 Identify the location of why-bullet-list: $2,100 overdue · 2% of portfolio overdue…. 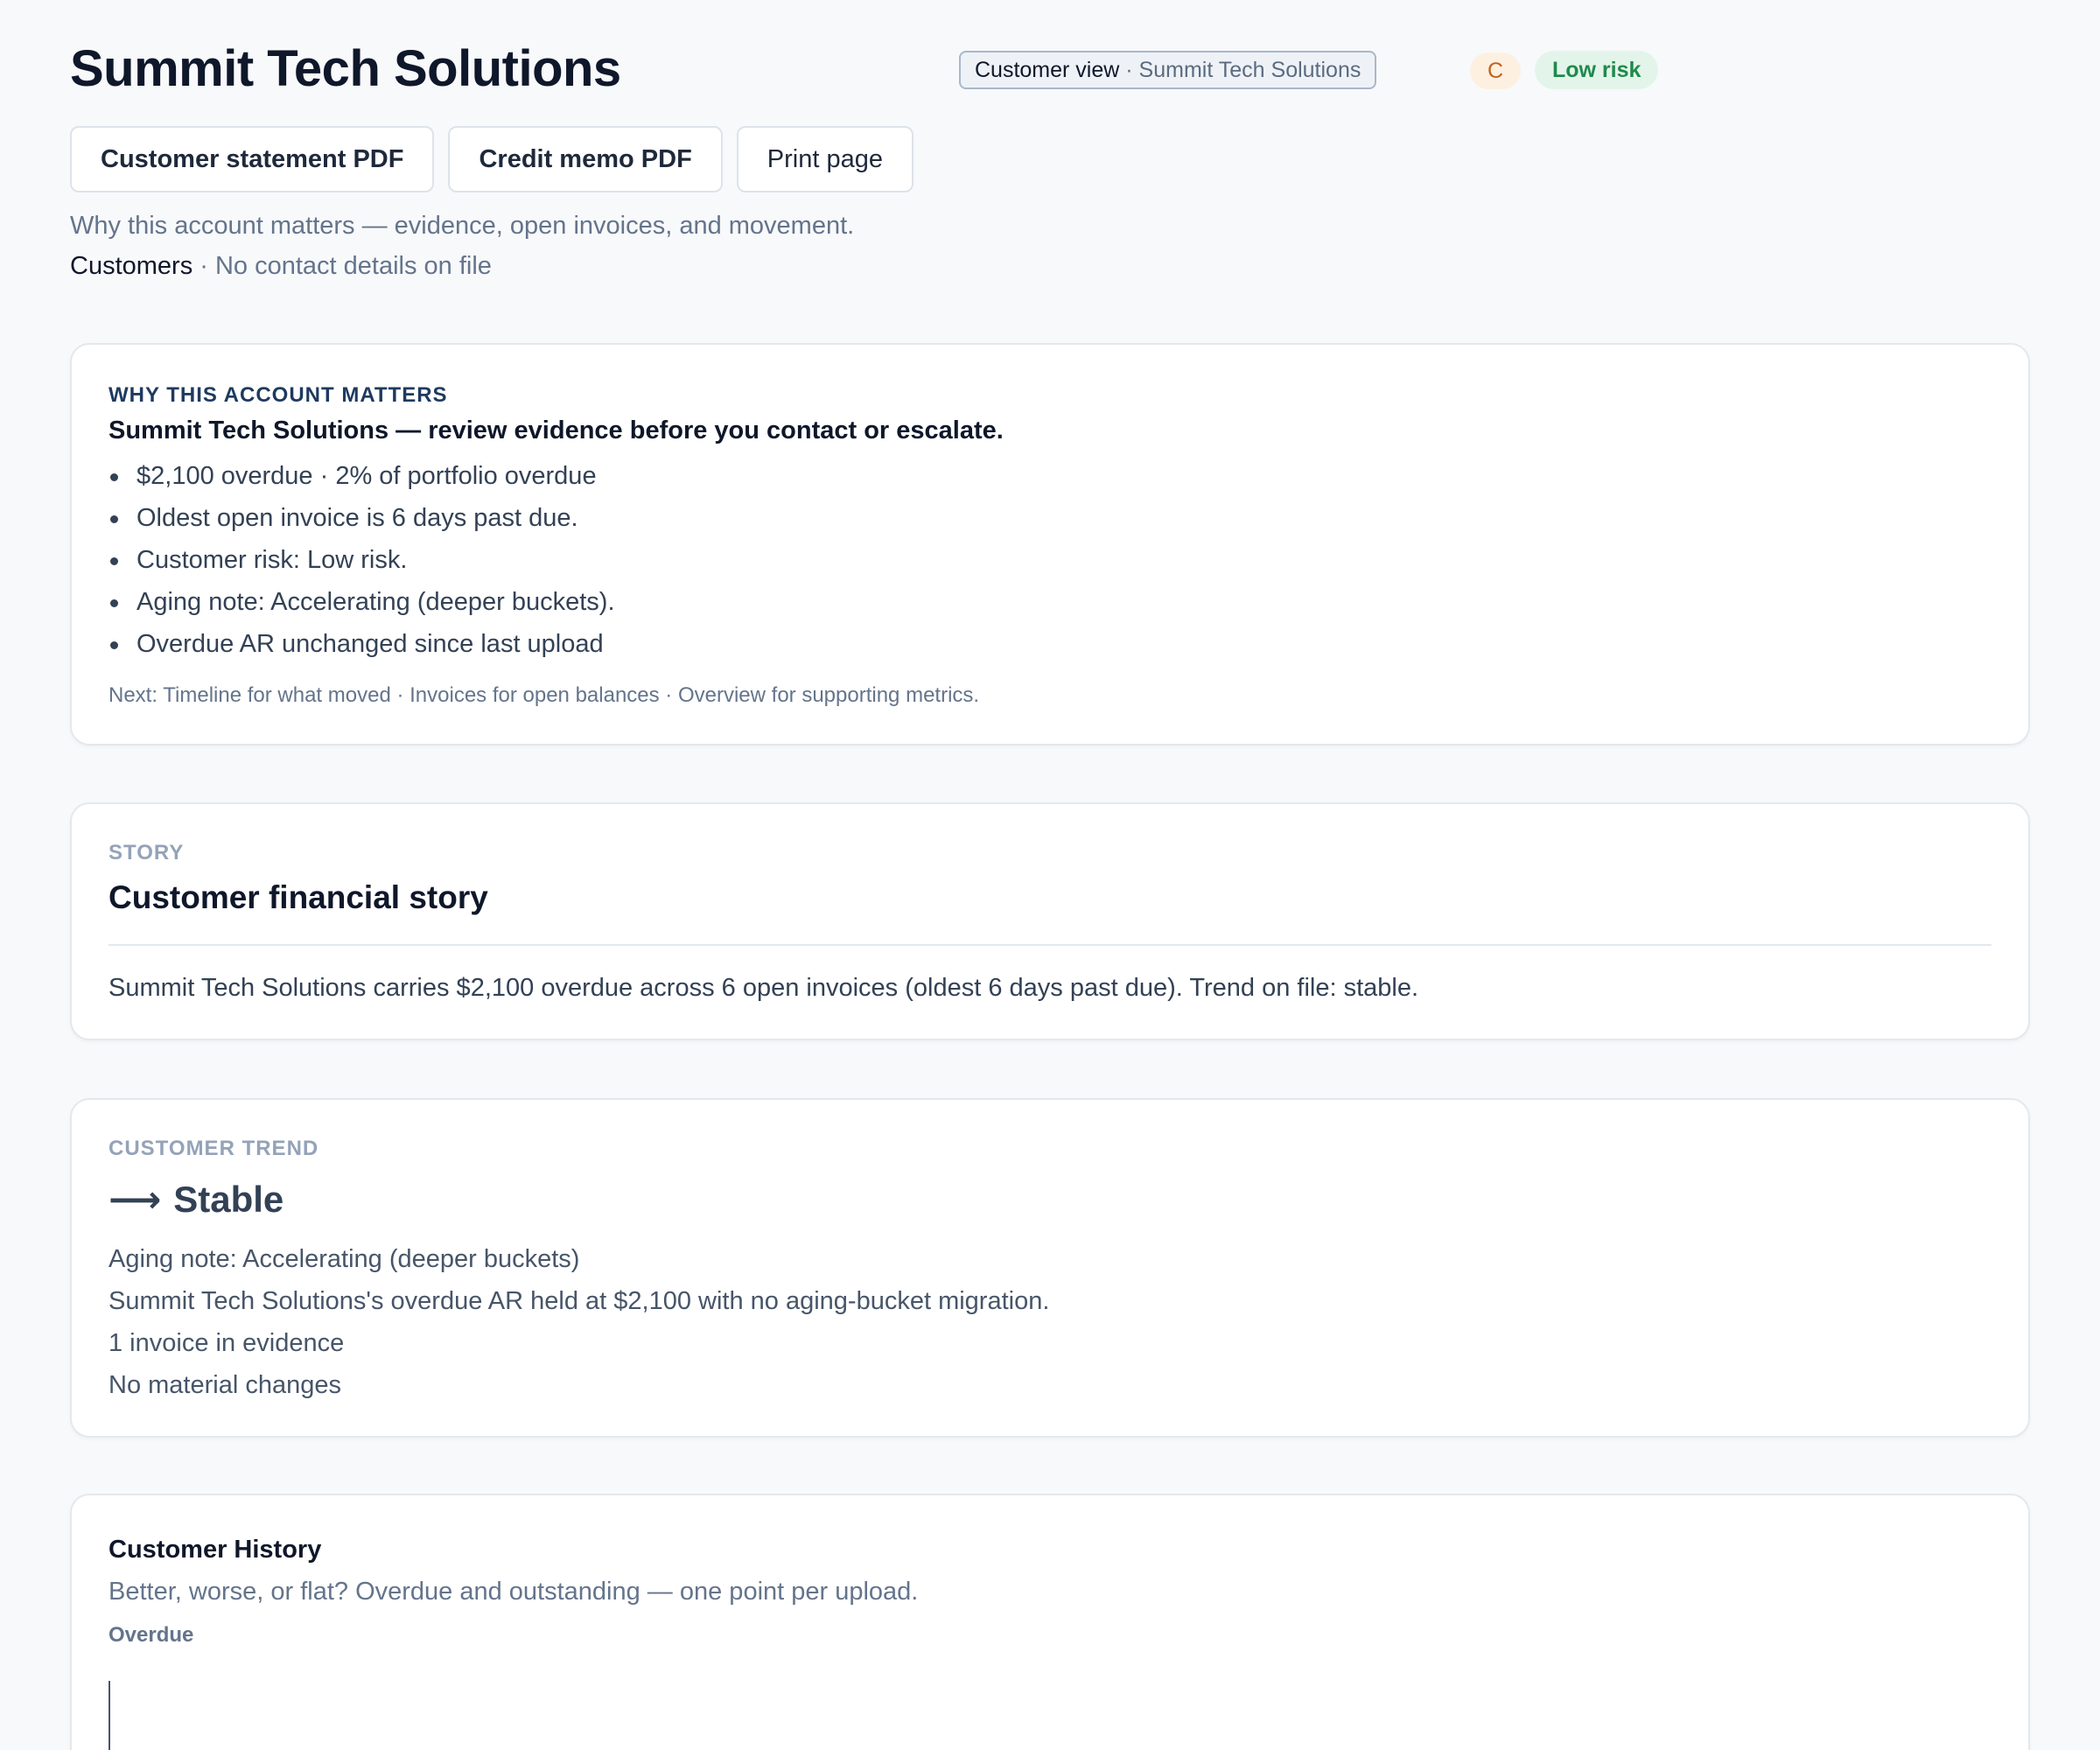
(361, 560).